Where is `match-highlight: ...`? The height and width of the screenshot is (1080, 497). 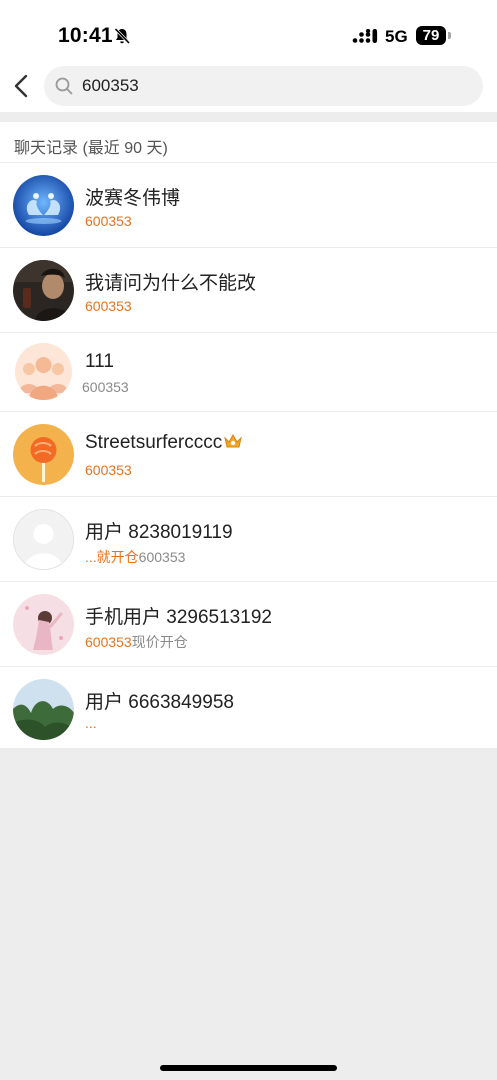 match-highlight: ... is located at coordinates (91, 723).